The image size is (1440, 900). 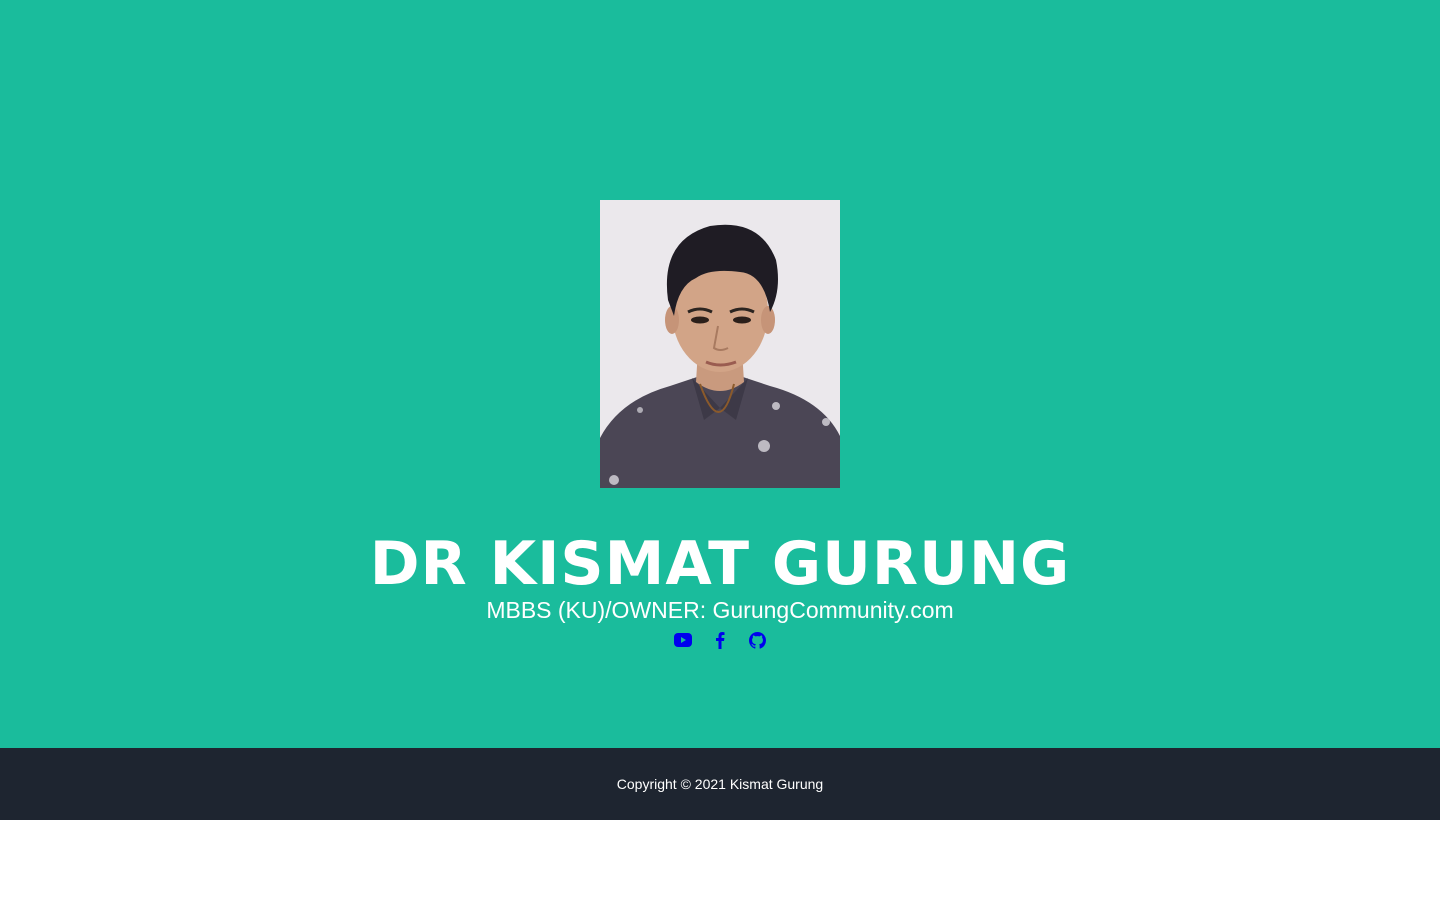 I want to click on github-icon, so click(x=757, y=640).